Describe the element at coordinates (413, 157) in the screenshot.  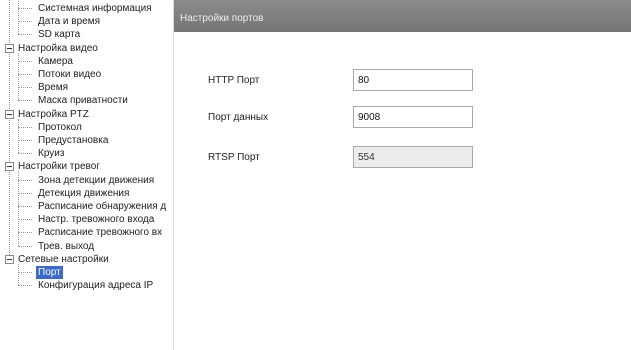
I see `rtsp-port-input` at that location.